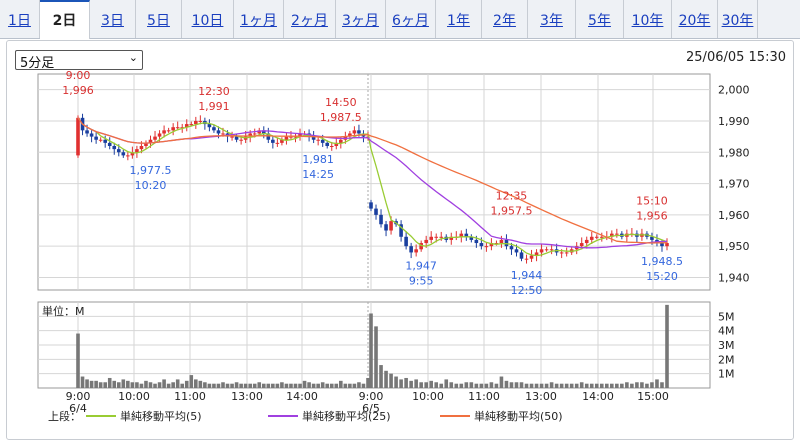 This screenshot has width=800, height=440. Describe the element at coordinates (318, 159) in the screenshot. I see `annotation-time: 1,981` at that location.